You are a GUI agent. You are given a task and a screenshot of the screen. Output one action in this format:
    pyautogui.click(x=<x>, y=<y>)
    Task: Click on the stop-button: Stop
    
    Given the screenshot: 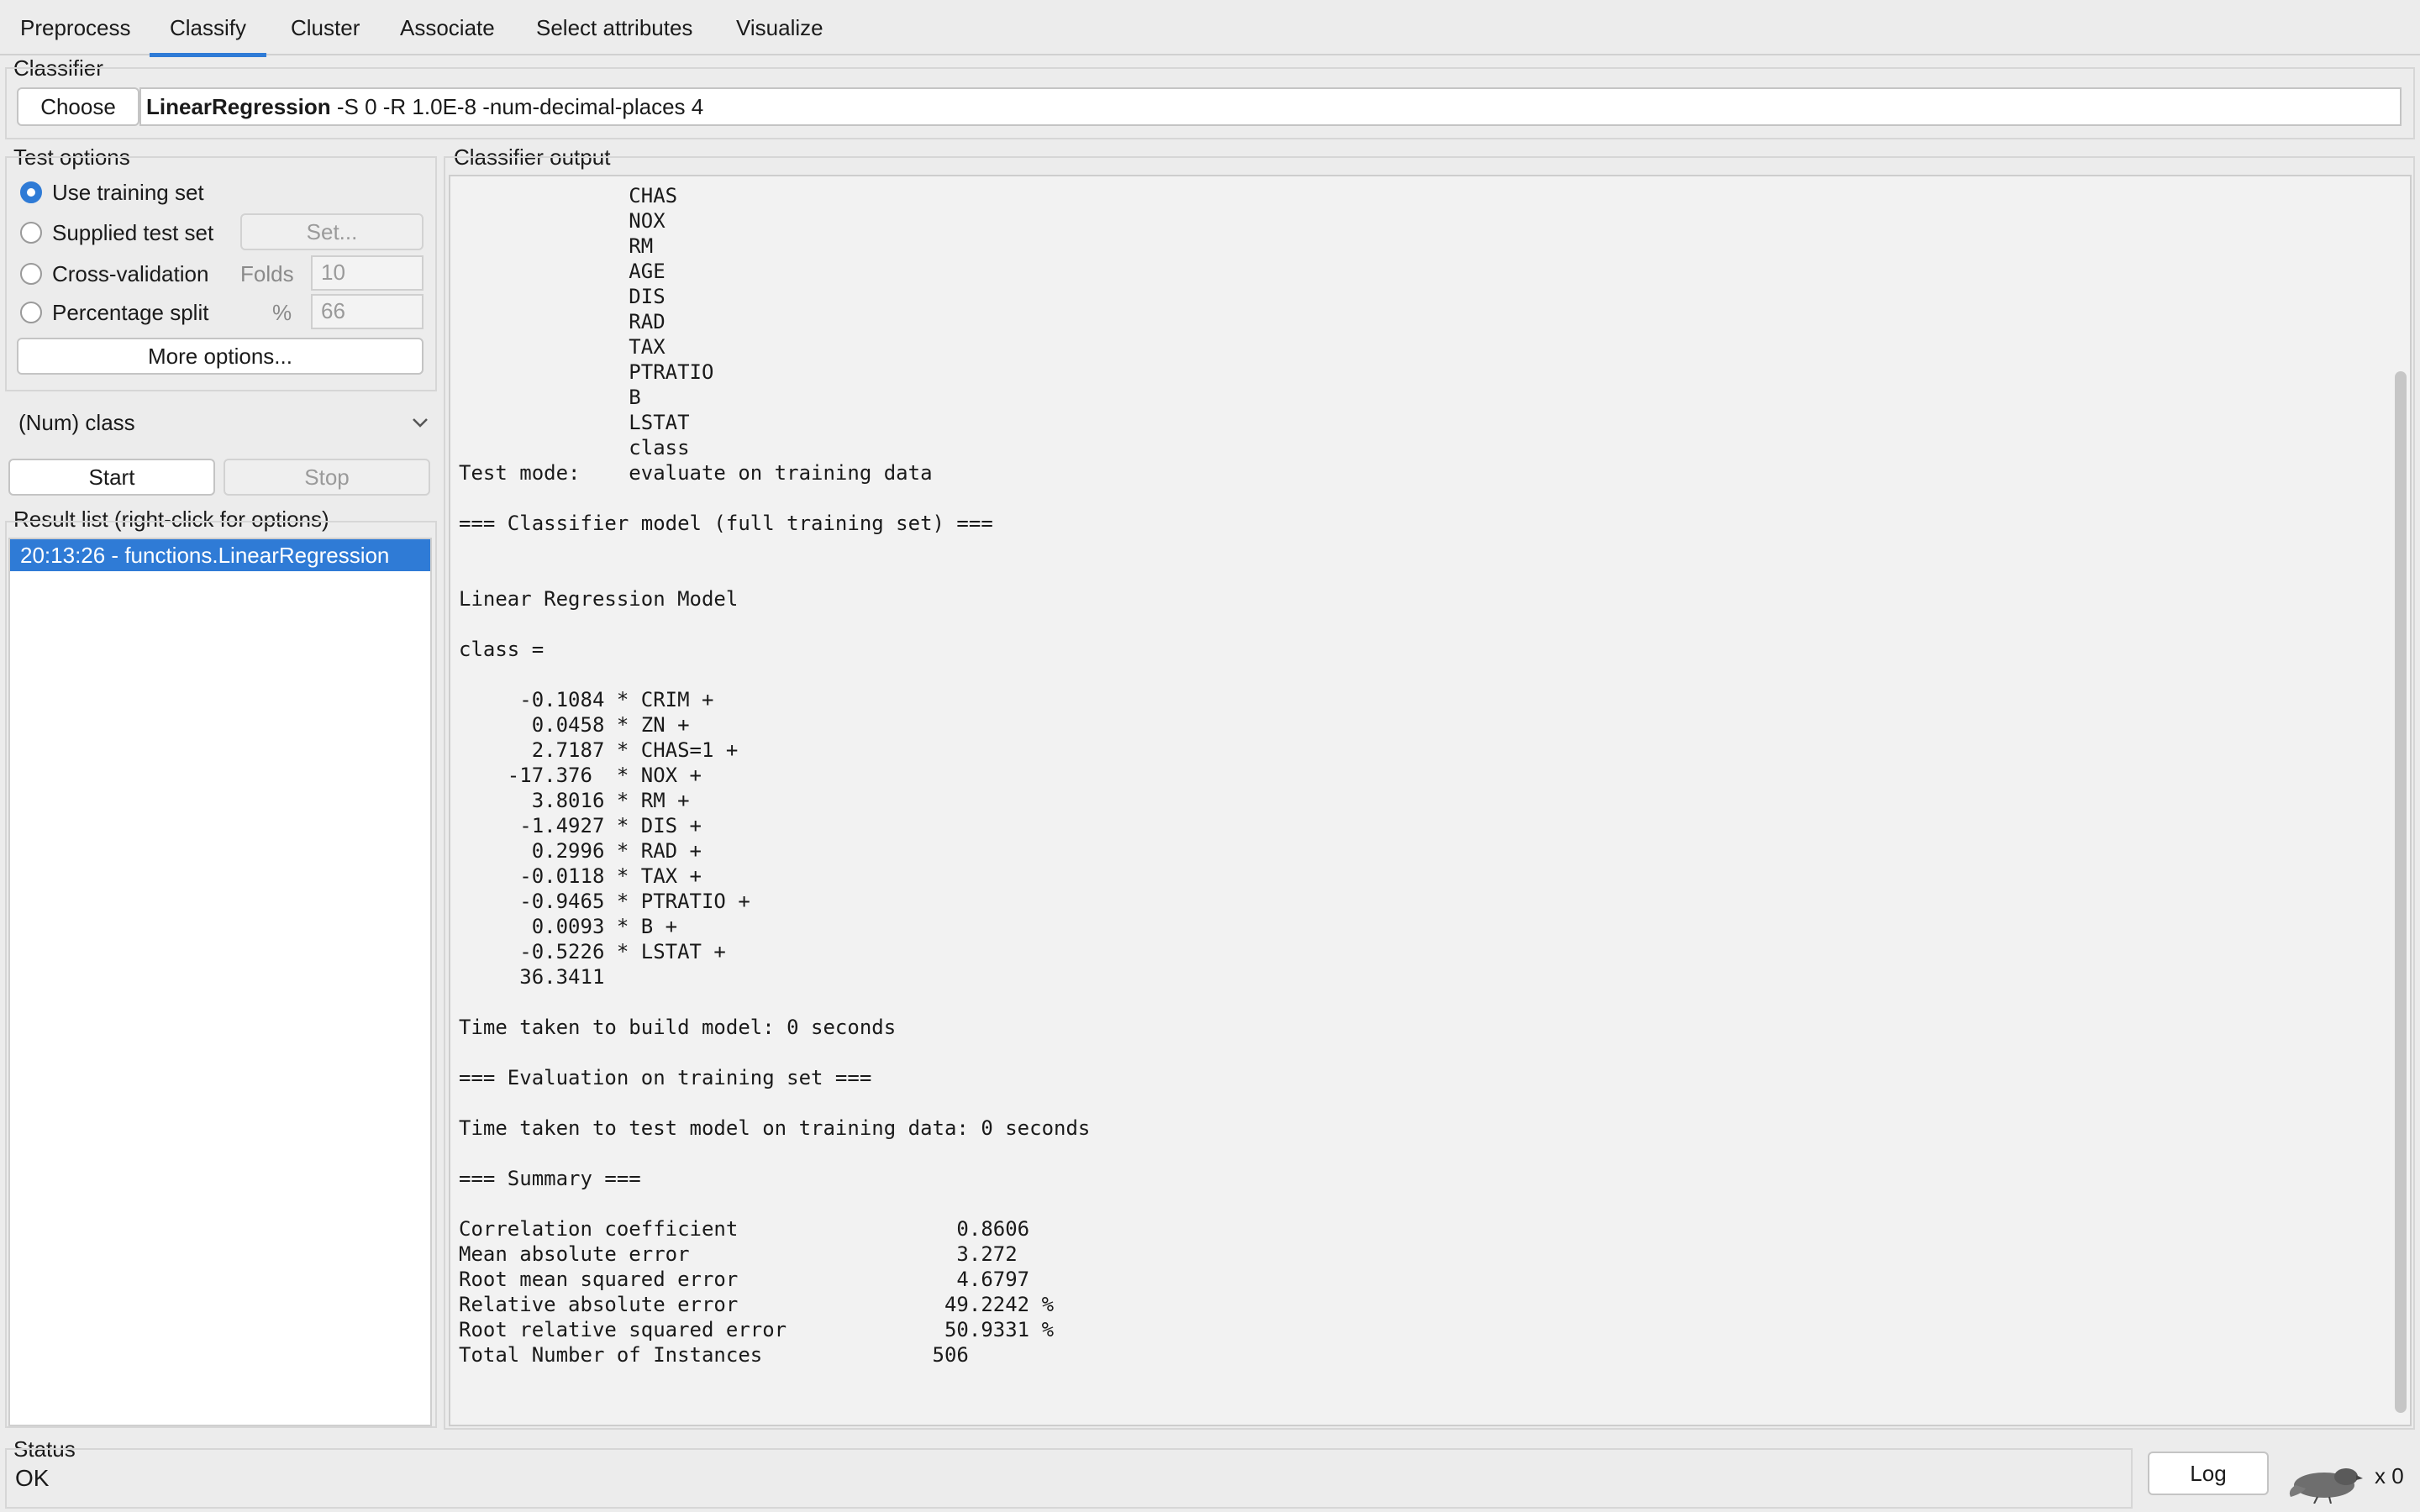 What is the action you would take?
    pyautogui.click(x=327, y=477)
    